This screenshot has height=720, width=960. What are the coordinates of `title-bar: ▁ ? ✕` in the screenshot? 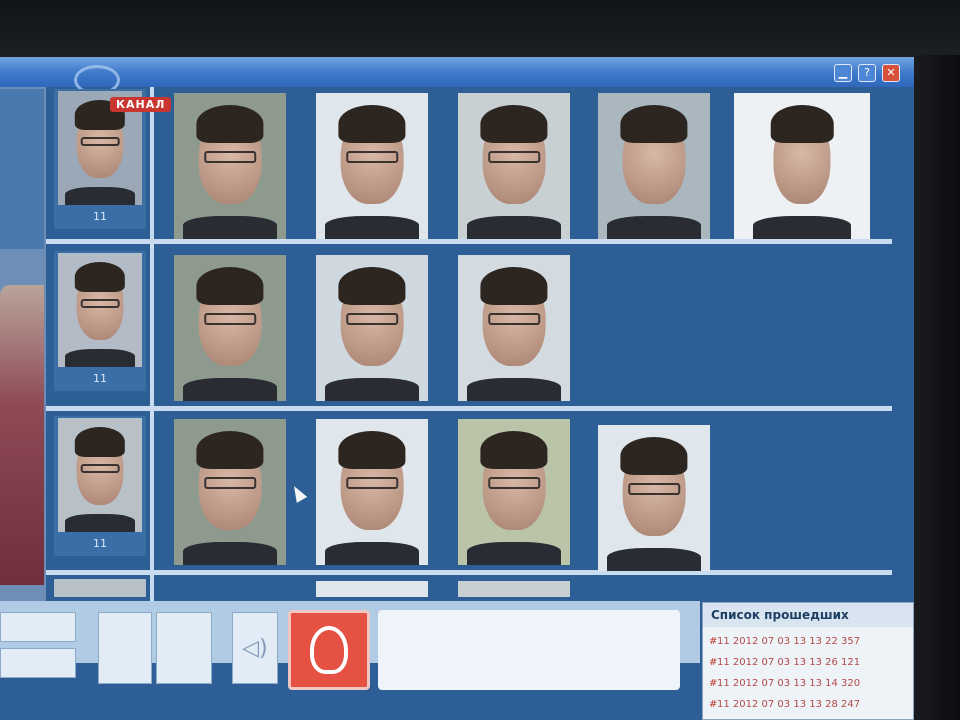 It's located at (457, 76).